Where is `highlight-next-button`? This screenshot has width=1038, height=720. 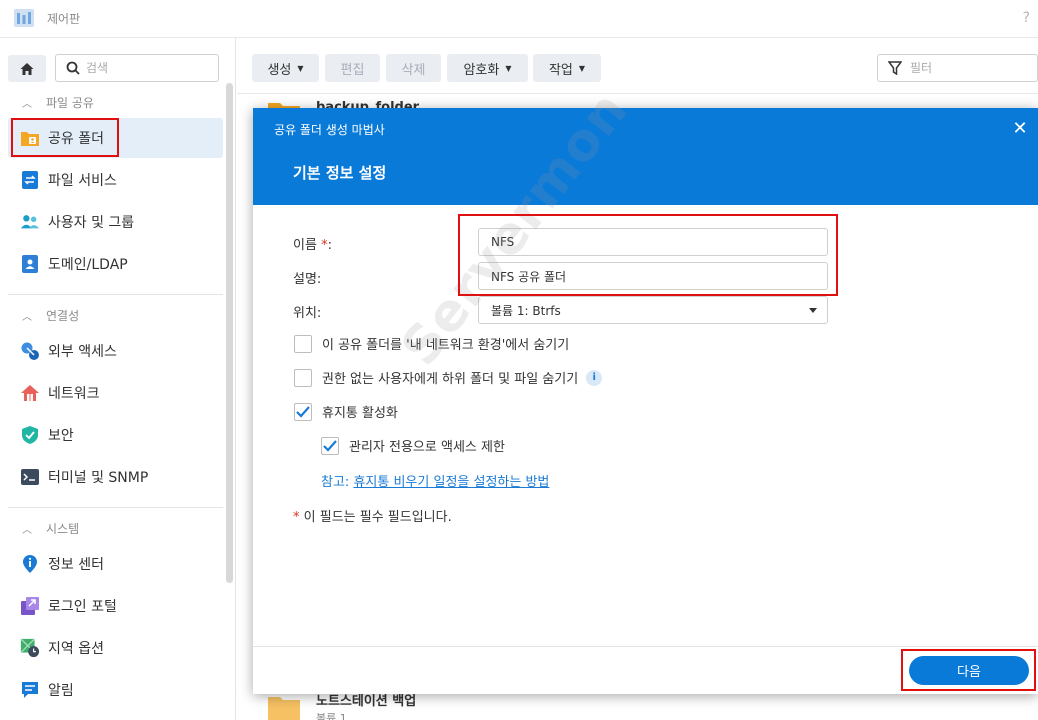 highlight-next-button is located at coordinates (968, 670).